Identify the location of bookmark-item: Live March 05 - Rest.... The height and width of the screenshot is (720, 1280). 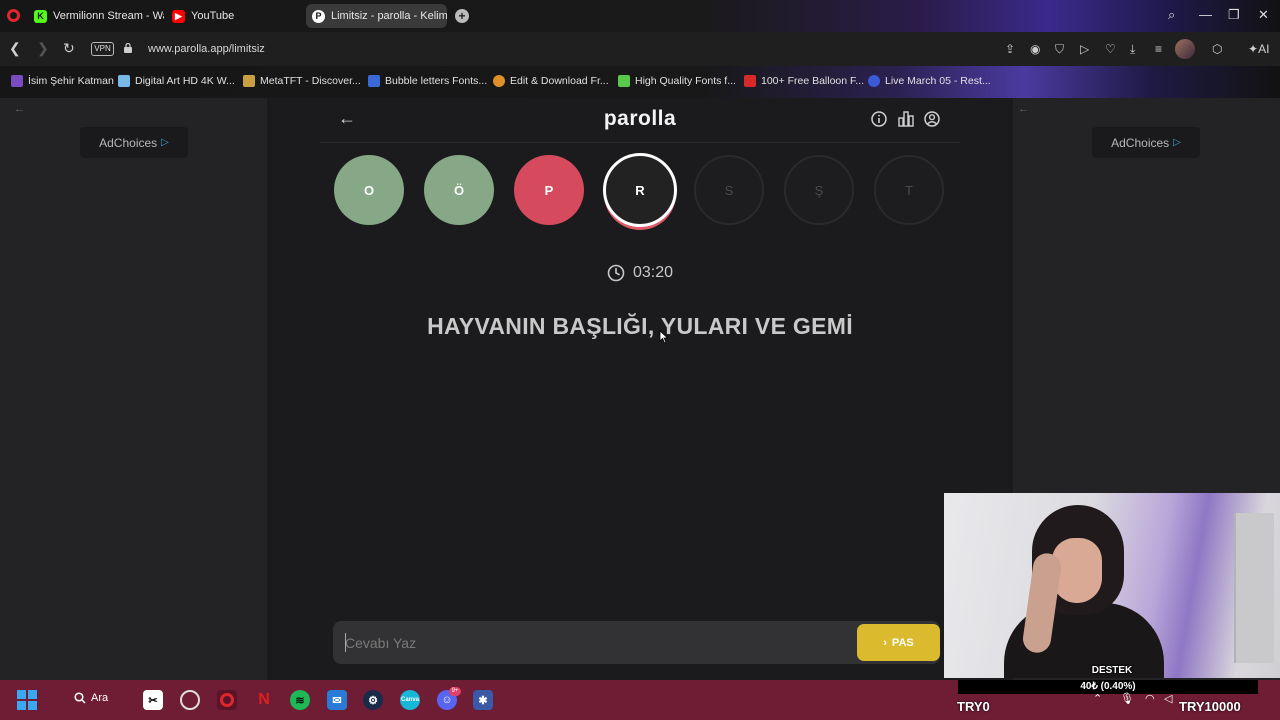
(929, 81).